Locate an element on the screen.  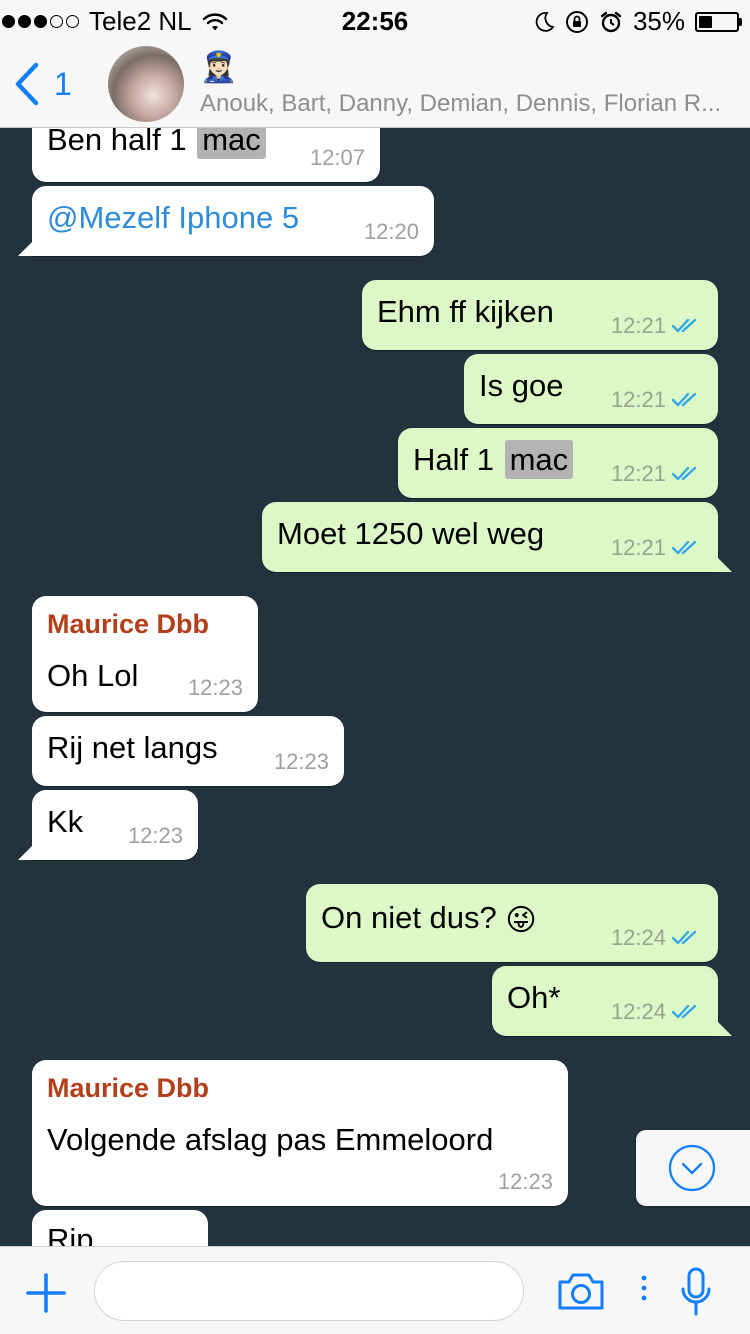
message-bubble: @Mezelf Iphone 5 12:20 is located at coordinates (226, 221).